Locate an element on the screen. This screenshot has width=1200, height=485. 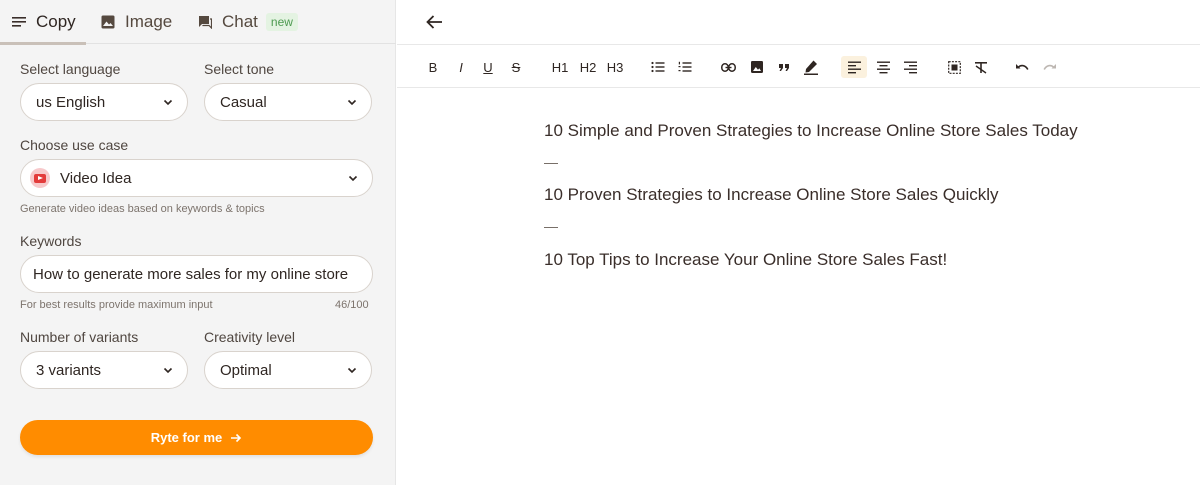
tab-chat-label: Chat is located at coordinates (240, 21).